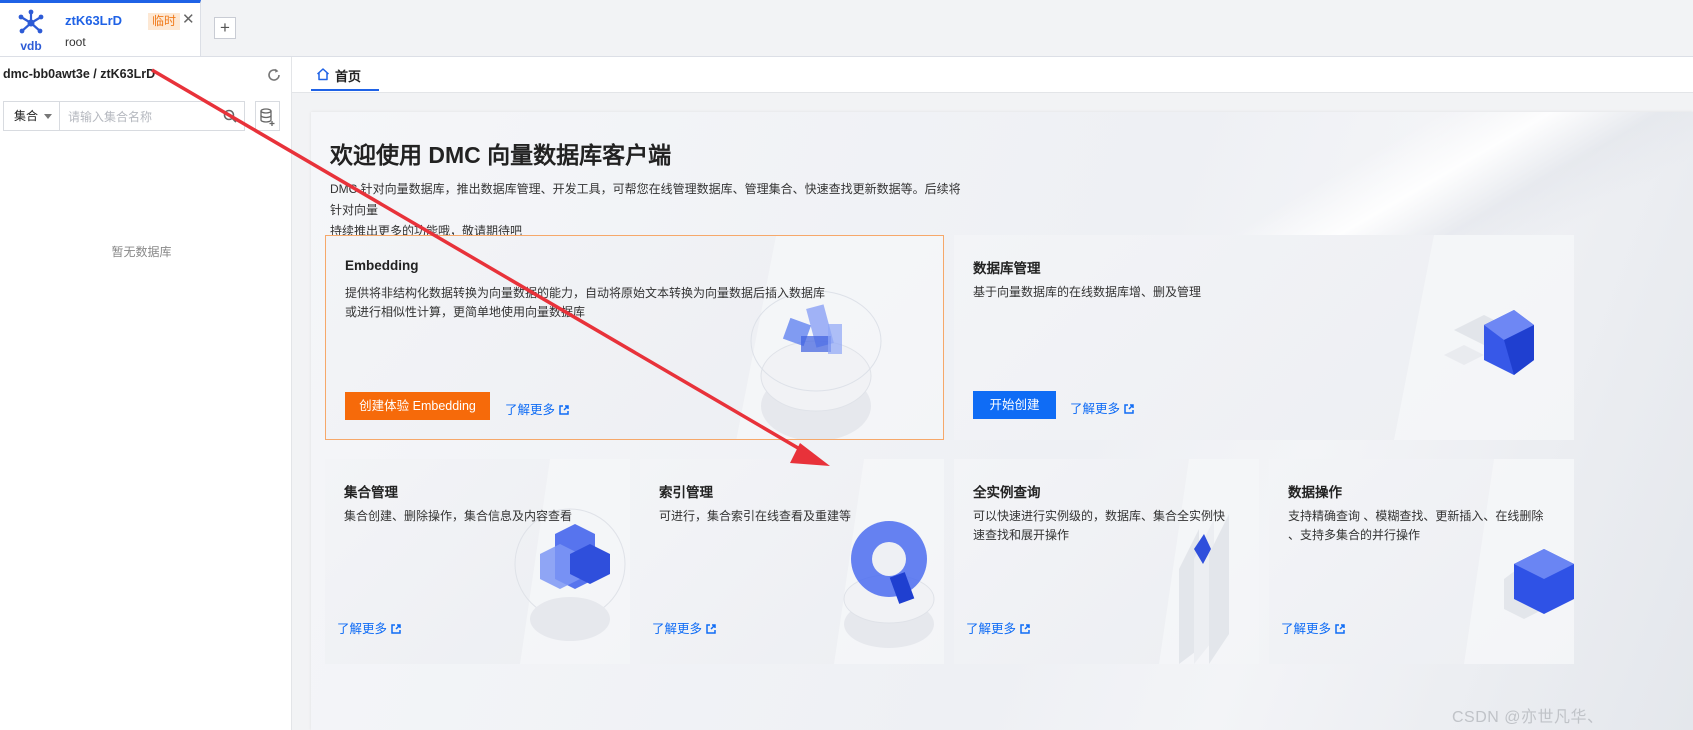 This screenshot has width=1693, height=730. I want to click on search-icon, so click(230, 116).